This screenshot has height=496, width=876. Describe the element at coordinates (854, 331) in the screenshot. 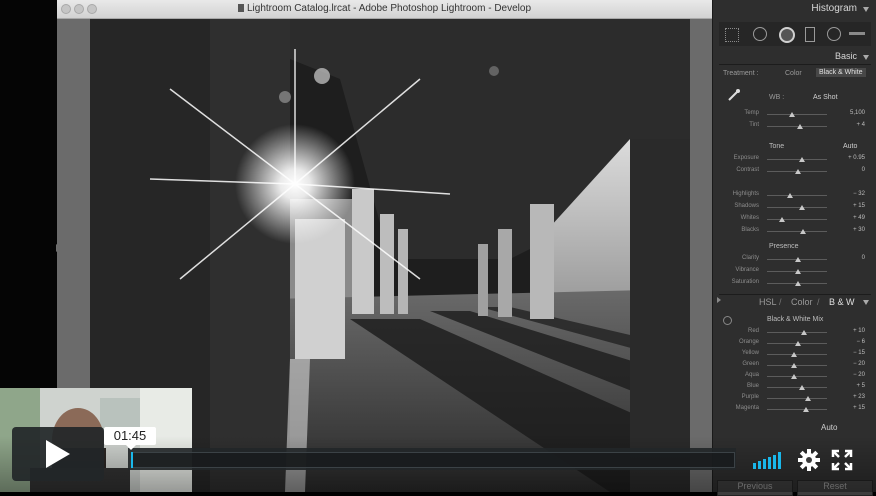

I see `slider-value: + 10` at that location.